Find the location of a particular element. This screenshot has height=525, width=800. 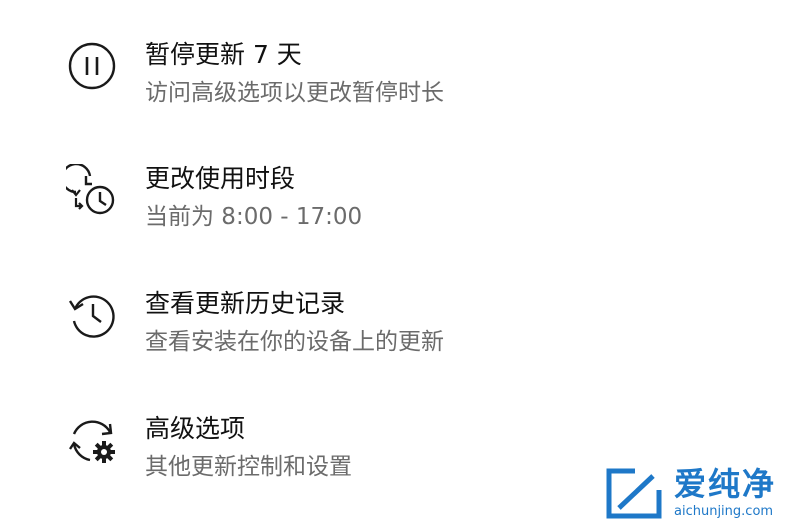

change-active-hours-option: 更改使用时段 当前为 8:00 - 17:00 is located at coordinates (340, 205).